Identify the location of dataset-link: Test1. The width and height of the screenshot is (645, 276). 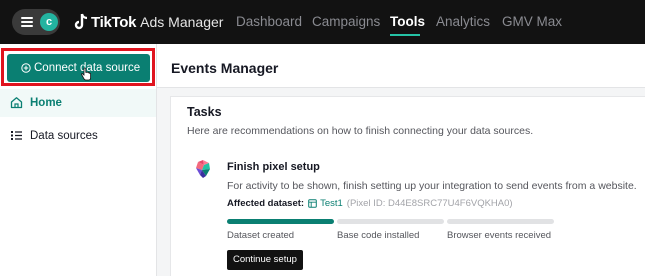
(331, 203).